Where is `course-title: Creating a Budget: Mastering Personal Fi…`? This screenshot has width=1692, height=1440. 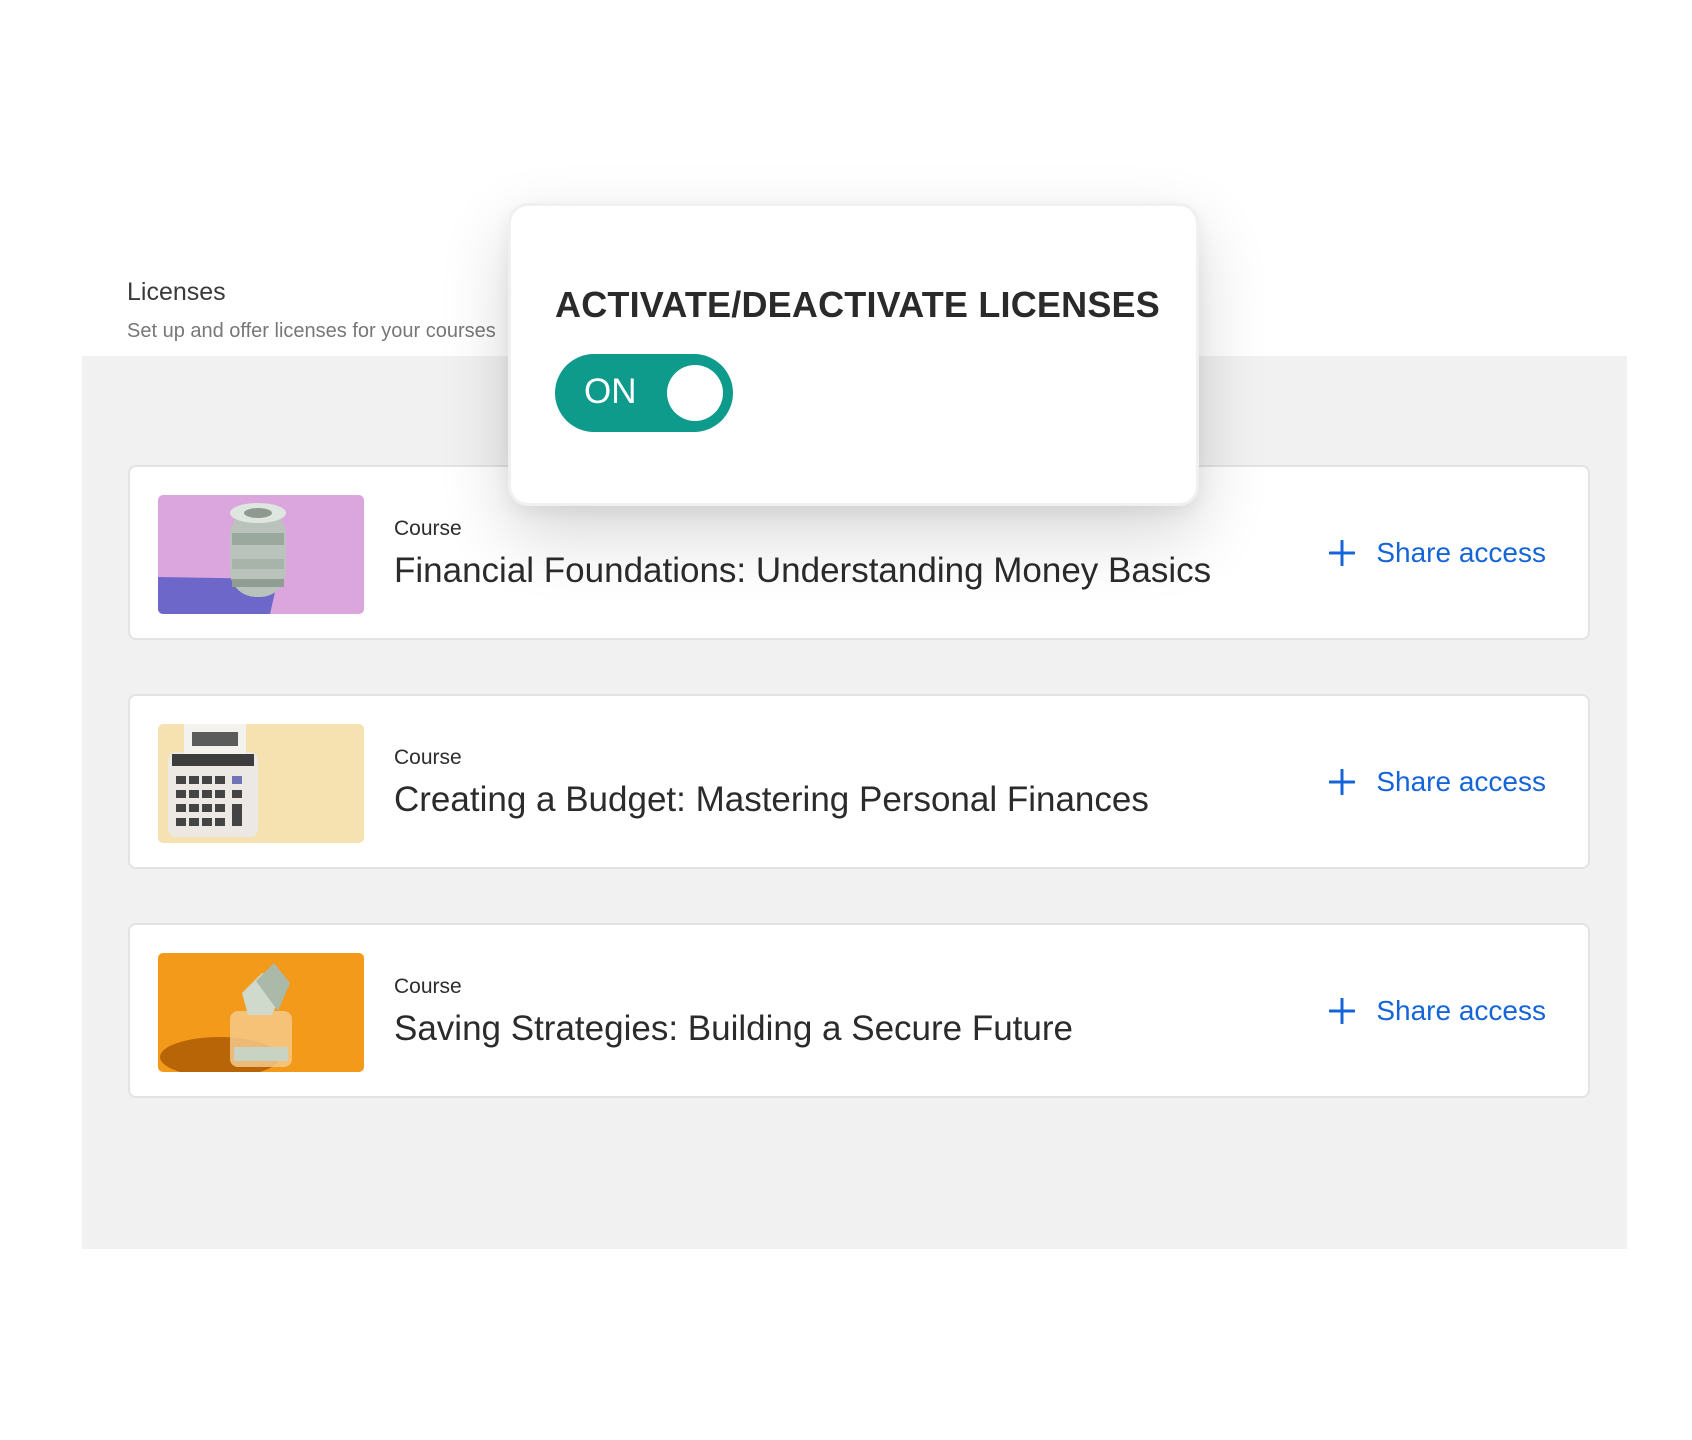 course-title: Creating a Budget: Mastering Personal Fi… is located at coordinates (771, 799).